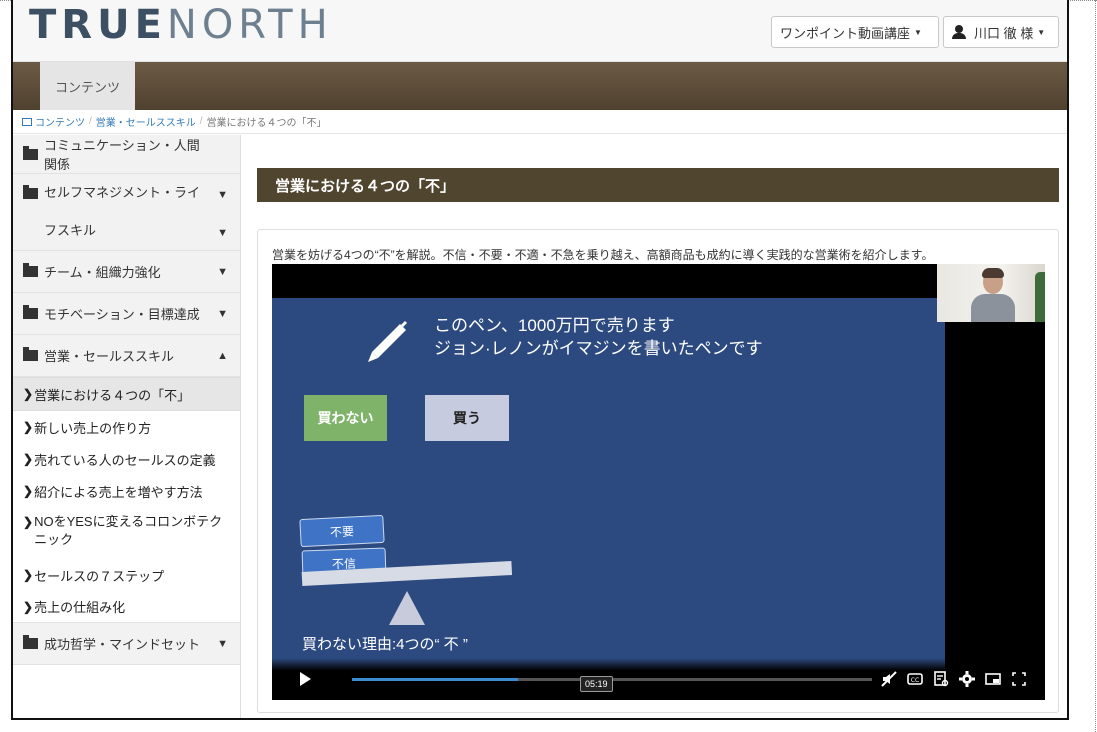 The image size is (1097, 732). What do you see at coordinates (540, 31) in the screenshot?
I see `header: TRUENORTH ワンポイント動画講座 ▼ 川口 徹 様 ▼` at bounding box center [540, 31].